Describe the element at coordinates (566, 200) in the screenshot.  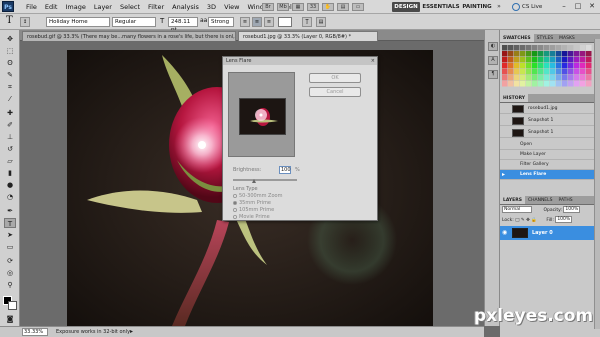
I see `tab-paths: PATHS` at that location.